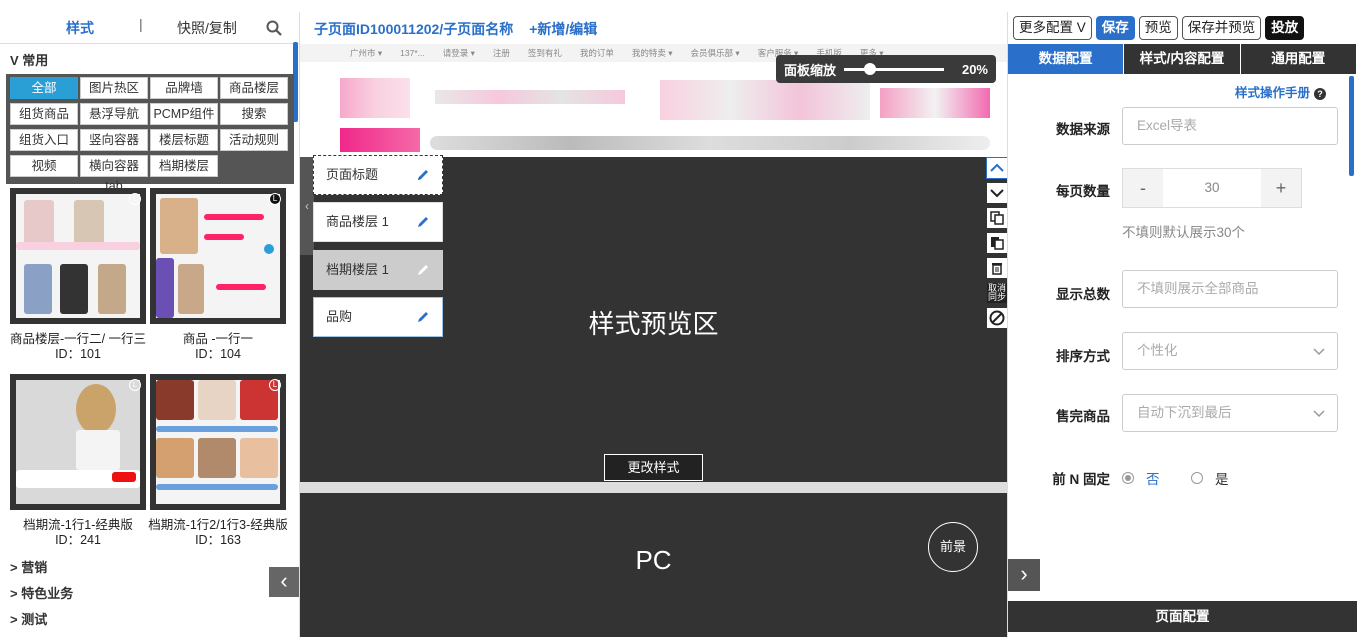  Describe the element at coordinates (339, 316) in the screenshot. I see `layer-label: 品购` at that location.